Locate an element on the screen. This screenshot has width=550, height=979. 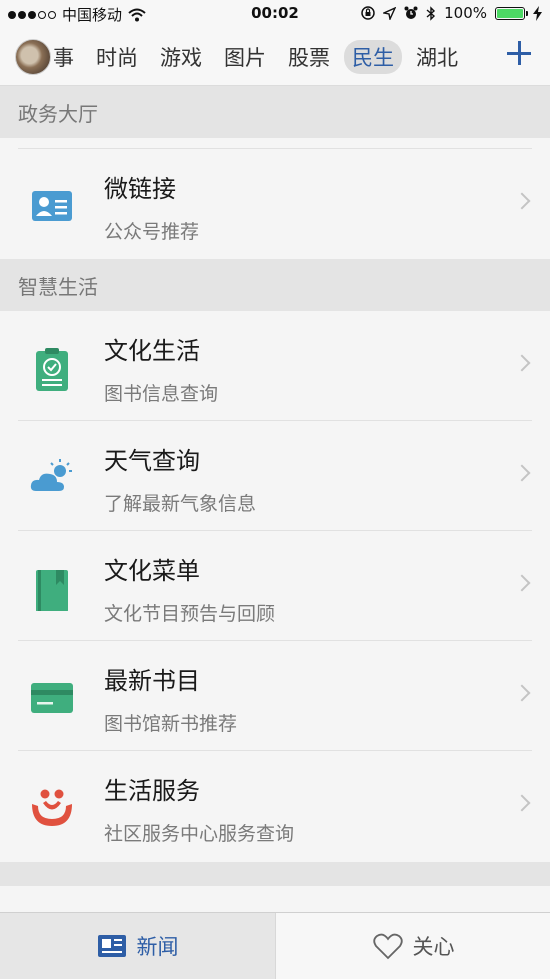
cloud-sun-icon is located at coordinates (51, 475).